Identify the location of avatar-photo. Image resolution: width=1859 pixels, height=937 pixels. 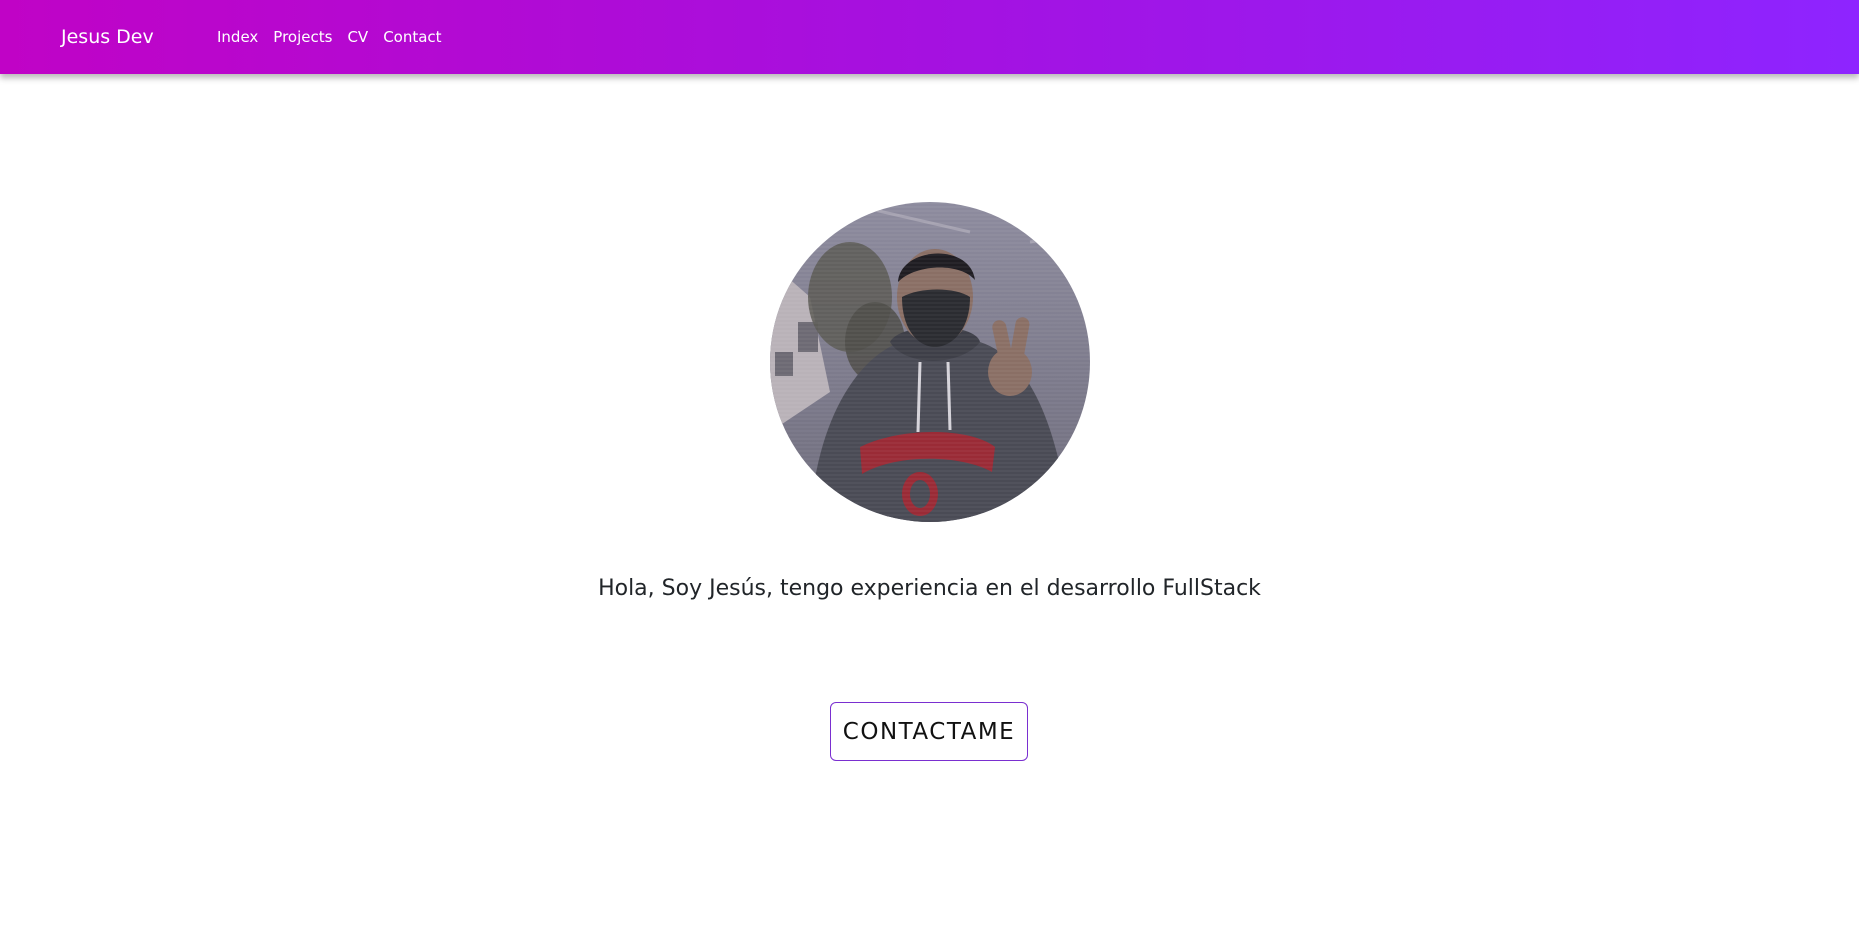
(930, 362).